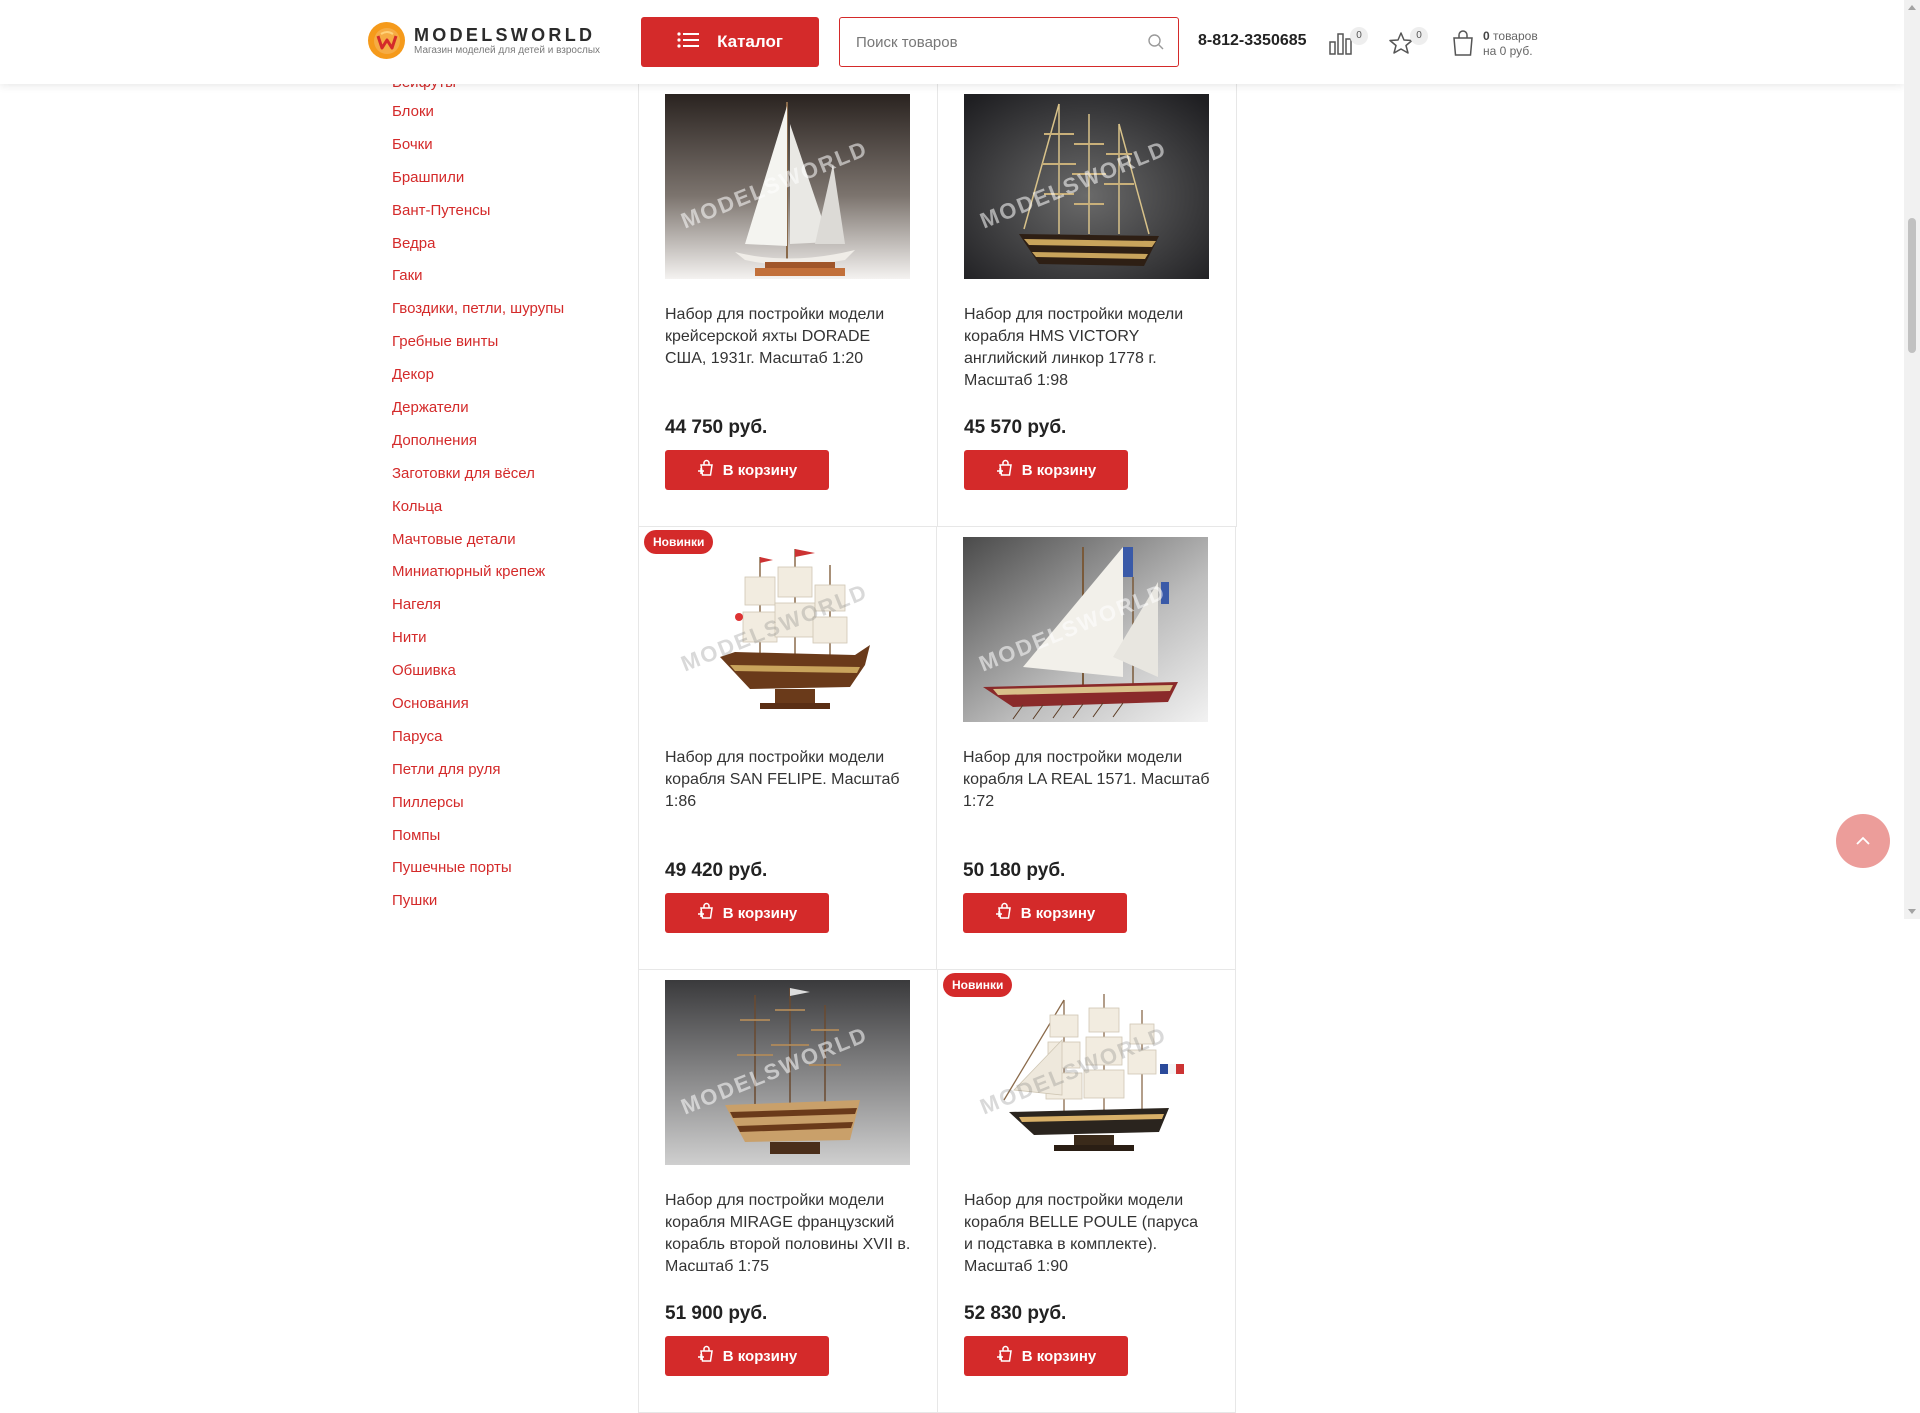 The height and width of the screenshot is (1413, 1920). Describe the element at coordinates (512, 842) in the screenshot. I see `sidebar-item-pompy: Помпы` at that location.